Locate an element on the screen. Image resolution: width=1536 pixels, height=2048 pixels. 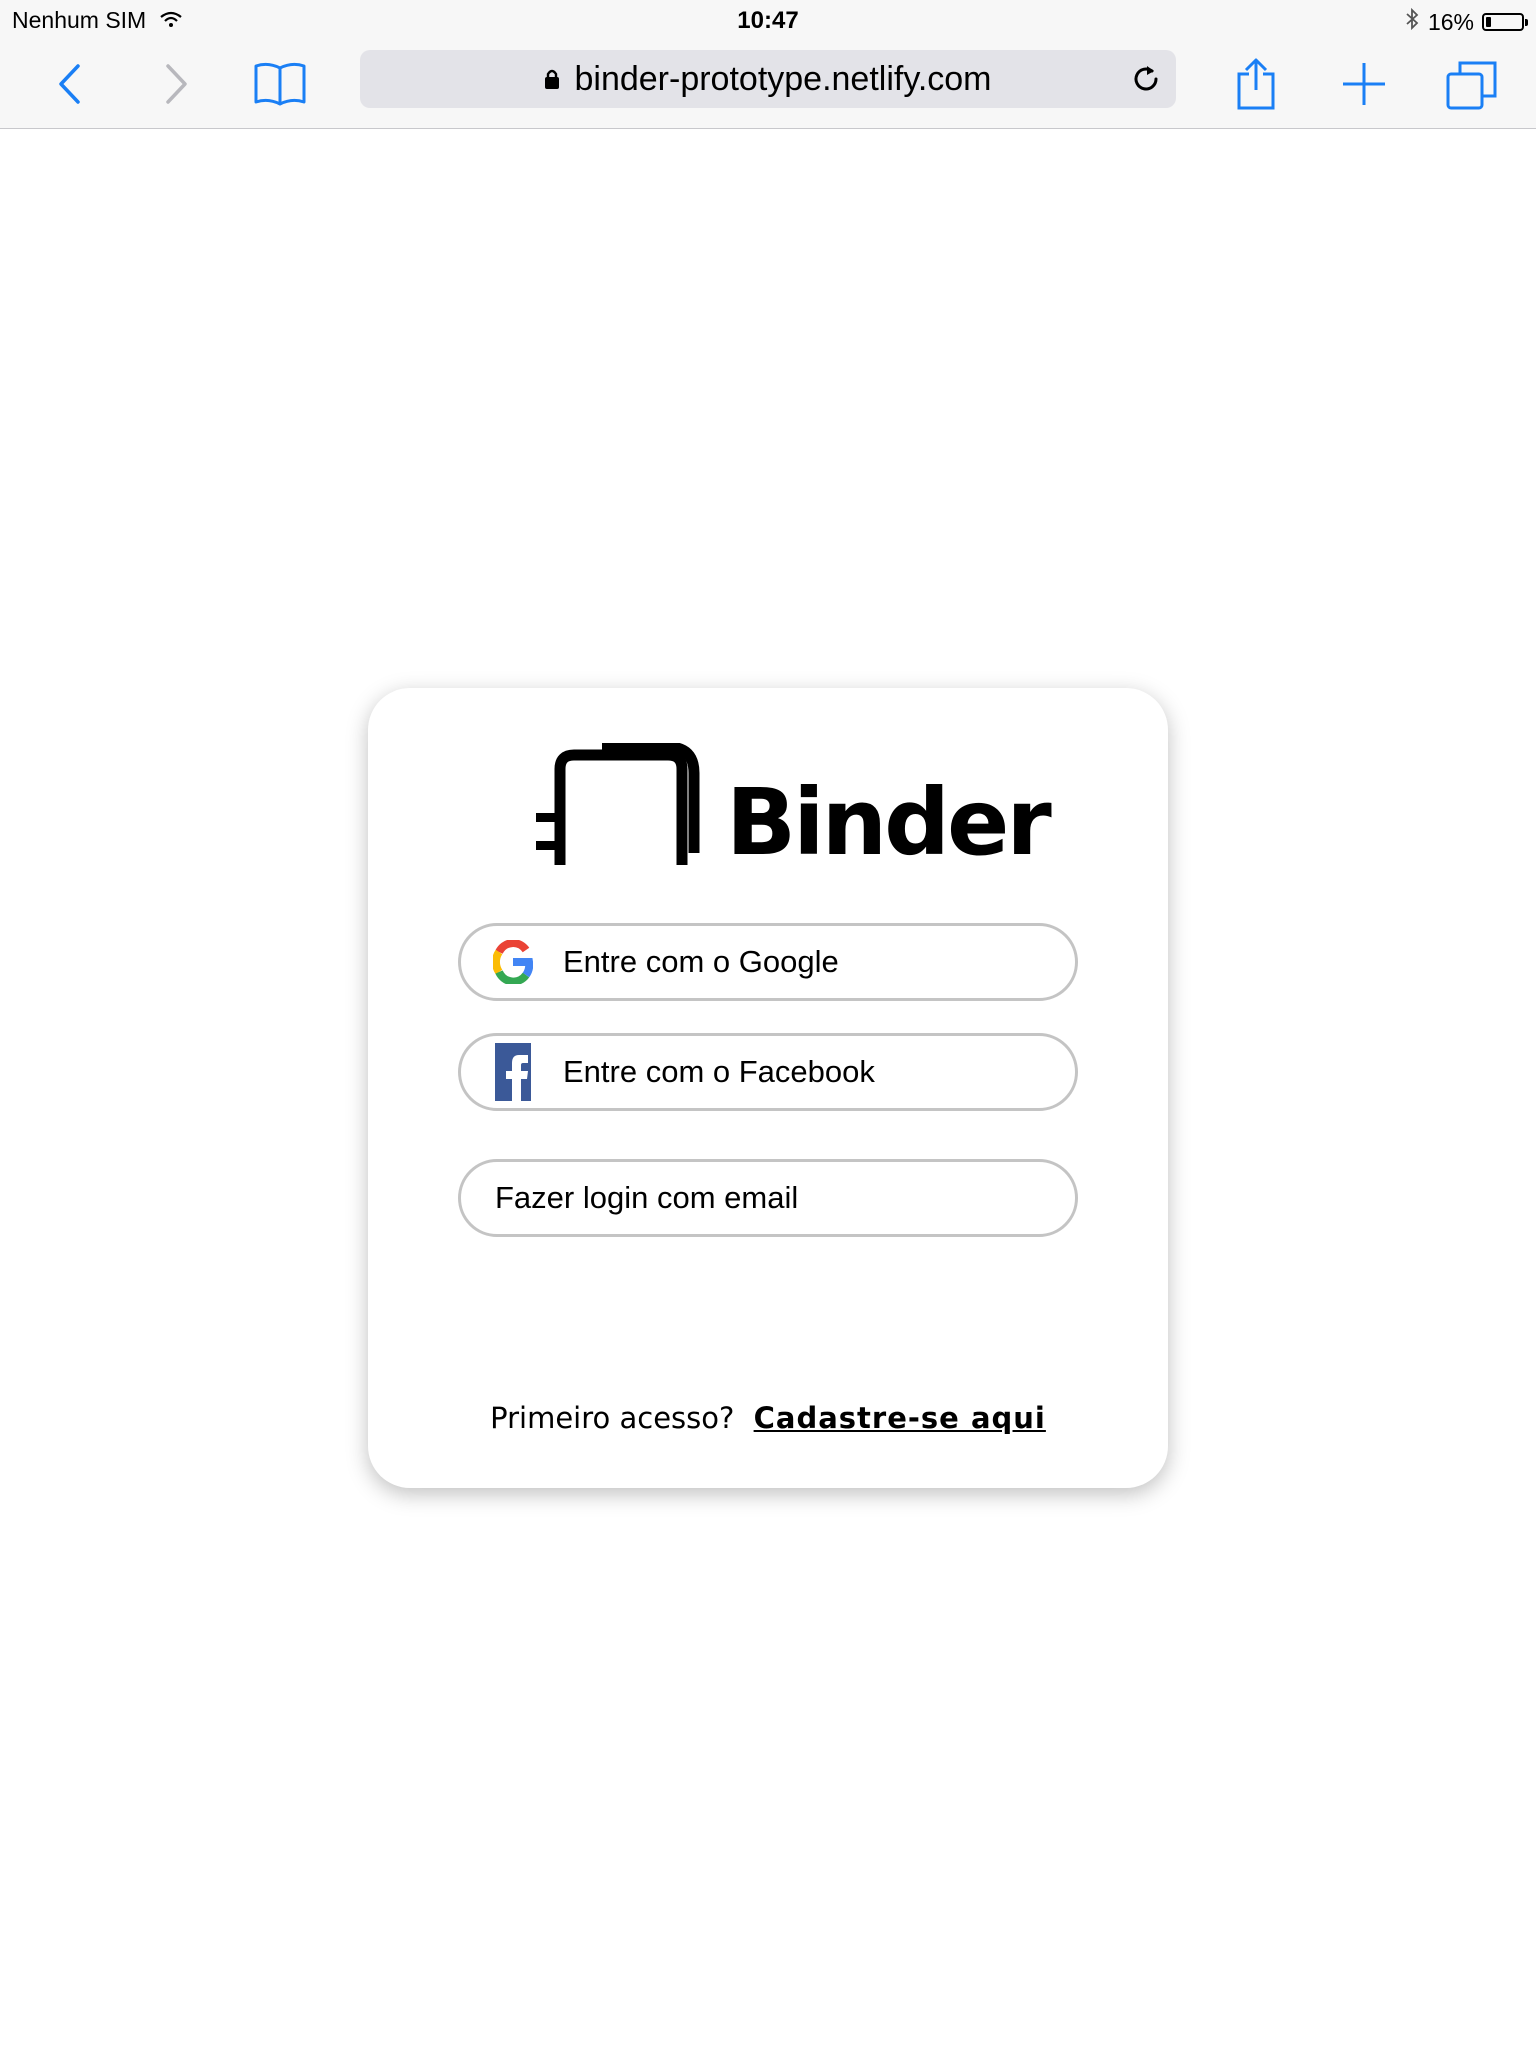
tabs-button is located at coordinates (1472, 84).